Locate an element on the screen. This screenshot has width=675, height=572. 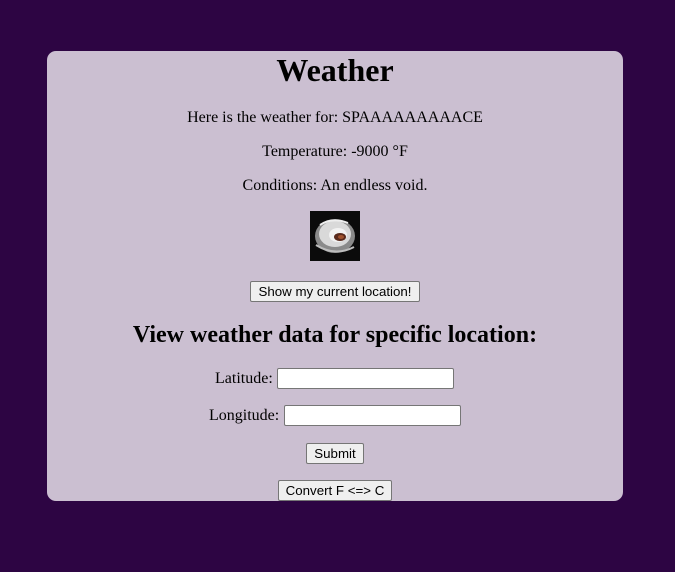
weather-condition-icon is located at coordinates (335, 236).